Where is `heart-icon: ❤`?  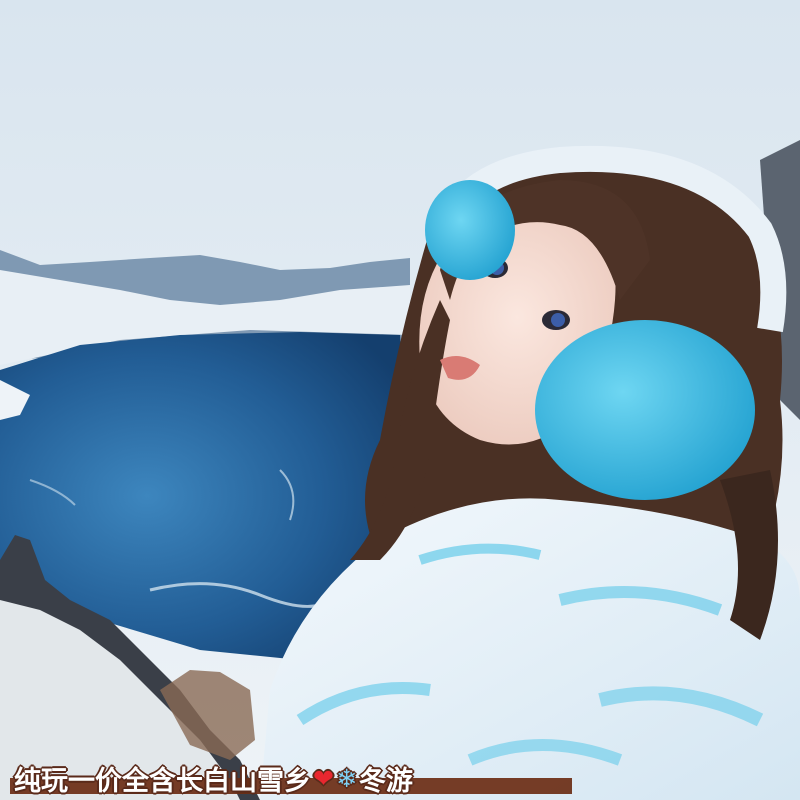
heart-icon: ❤ is located at coordinates (323, 778).